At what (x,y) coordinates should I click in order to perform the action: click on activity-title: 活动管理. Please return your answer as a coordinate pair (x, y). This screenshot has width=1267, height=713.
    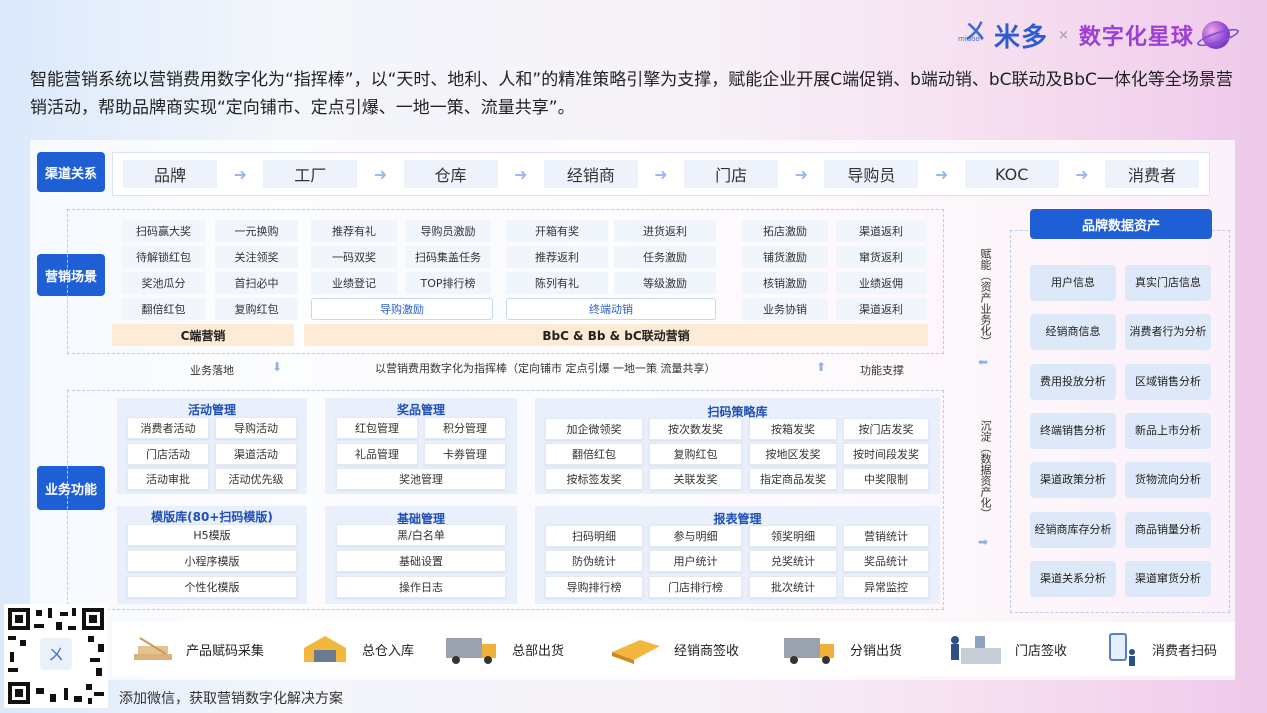
    Looking at the image, I should click on (211, 410).